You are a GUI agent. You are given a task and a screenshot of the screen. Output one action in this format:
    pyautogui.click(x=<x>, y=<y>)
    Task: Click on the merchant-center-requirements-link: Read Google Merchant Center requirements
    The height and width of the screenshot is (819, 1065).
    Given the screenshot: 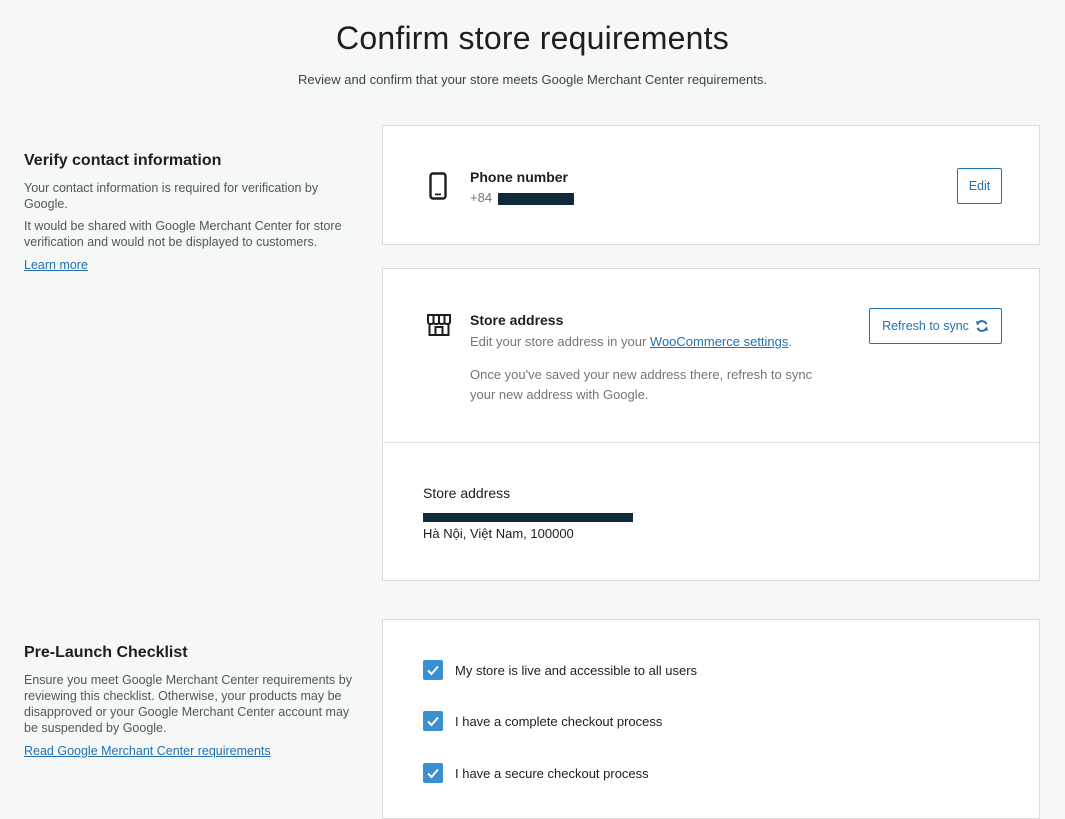 What is the action you would take?
    pyautogui.click(x=147, y=751)
    